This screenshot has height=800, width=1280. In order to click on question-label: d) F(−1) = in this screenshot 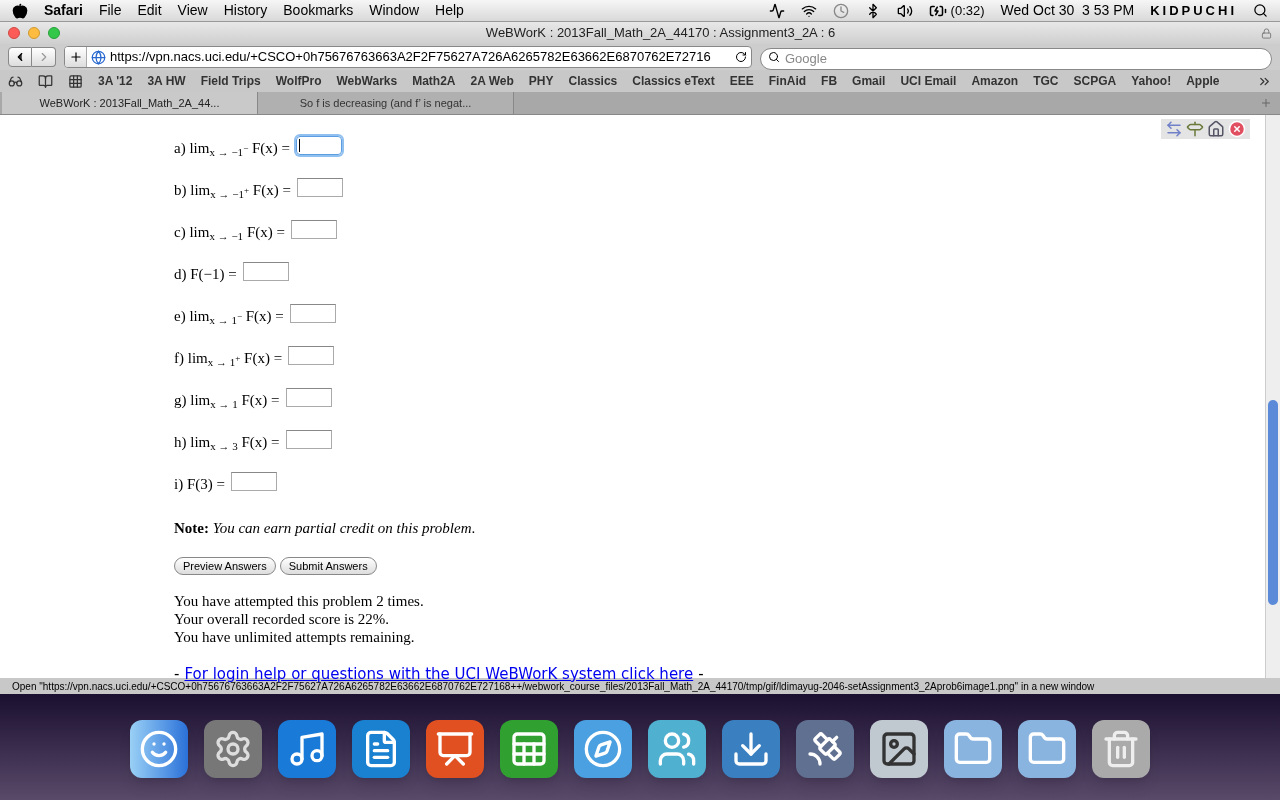, I will do `click(205, 274)`.